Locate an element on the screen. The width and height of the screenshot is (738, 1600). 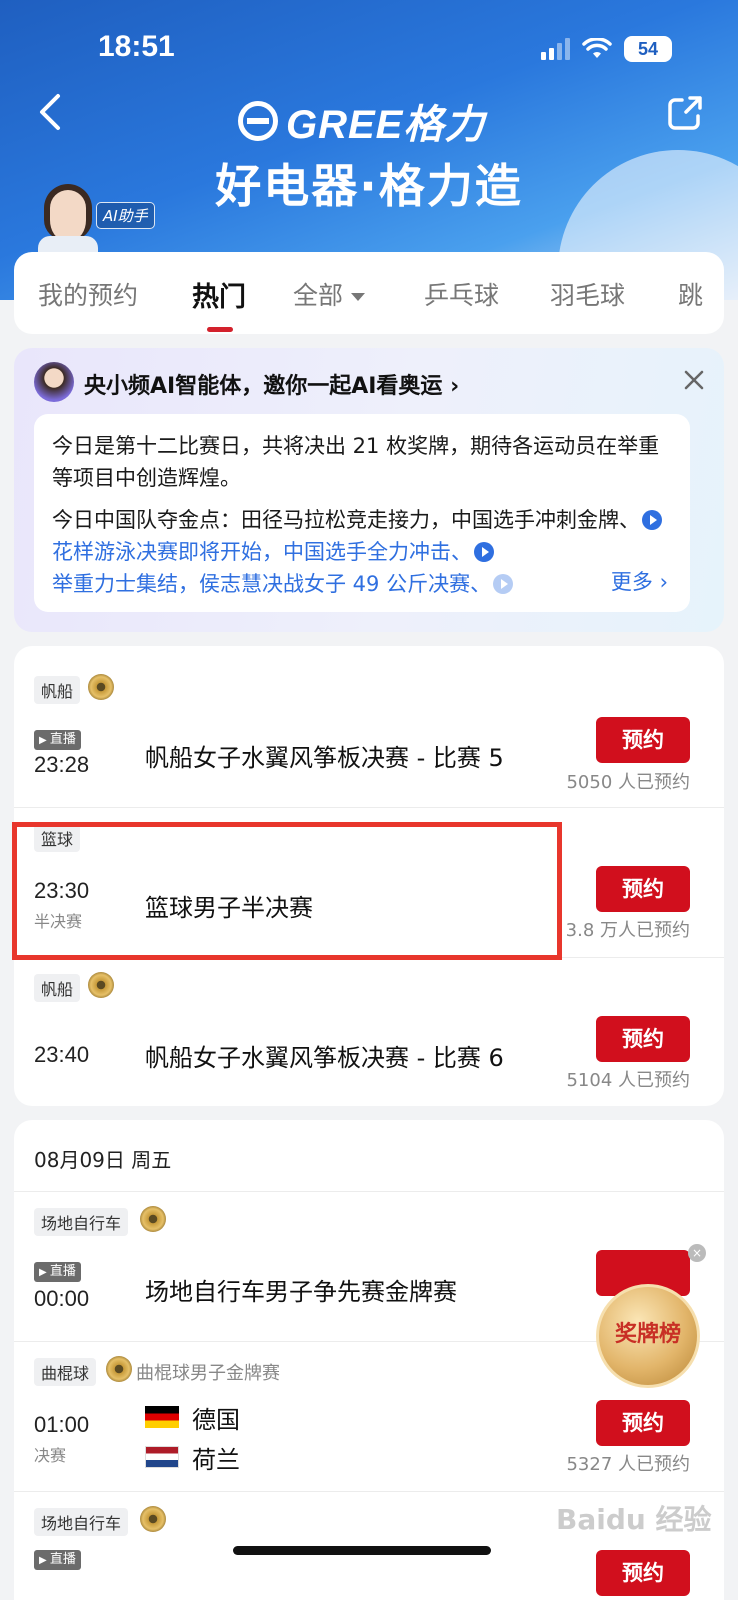
tab-table-tennis: 乒乓球 is located at coordinates (461, 294).